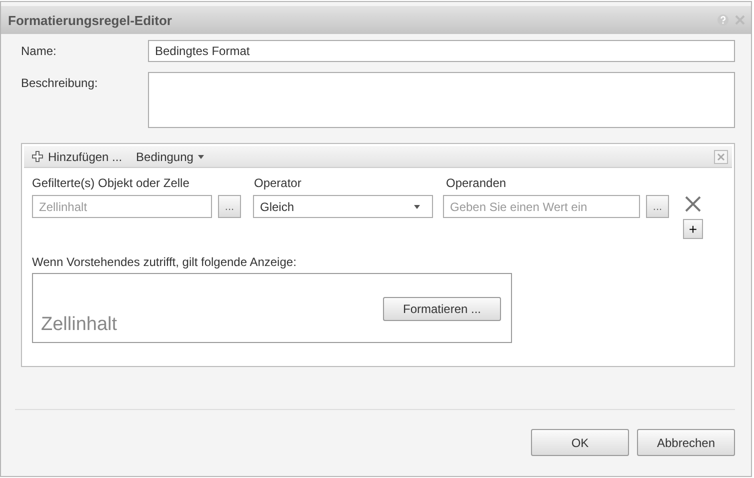 Image resolution: width=754 pixels, height=478 pixels. Describe the element at coordinates (693, 204) in the screenshot. I see `delete-icon` at that location.